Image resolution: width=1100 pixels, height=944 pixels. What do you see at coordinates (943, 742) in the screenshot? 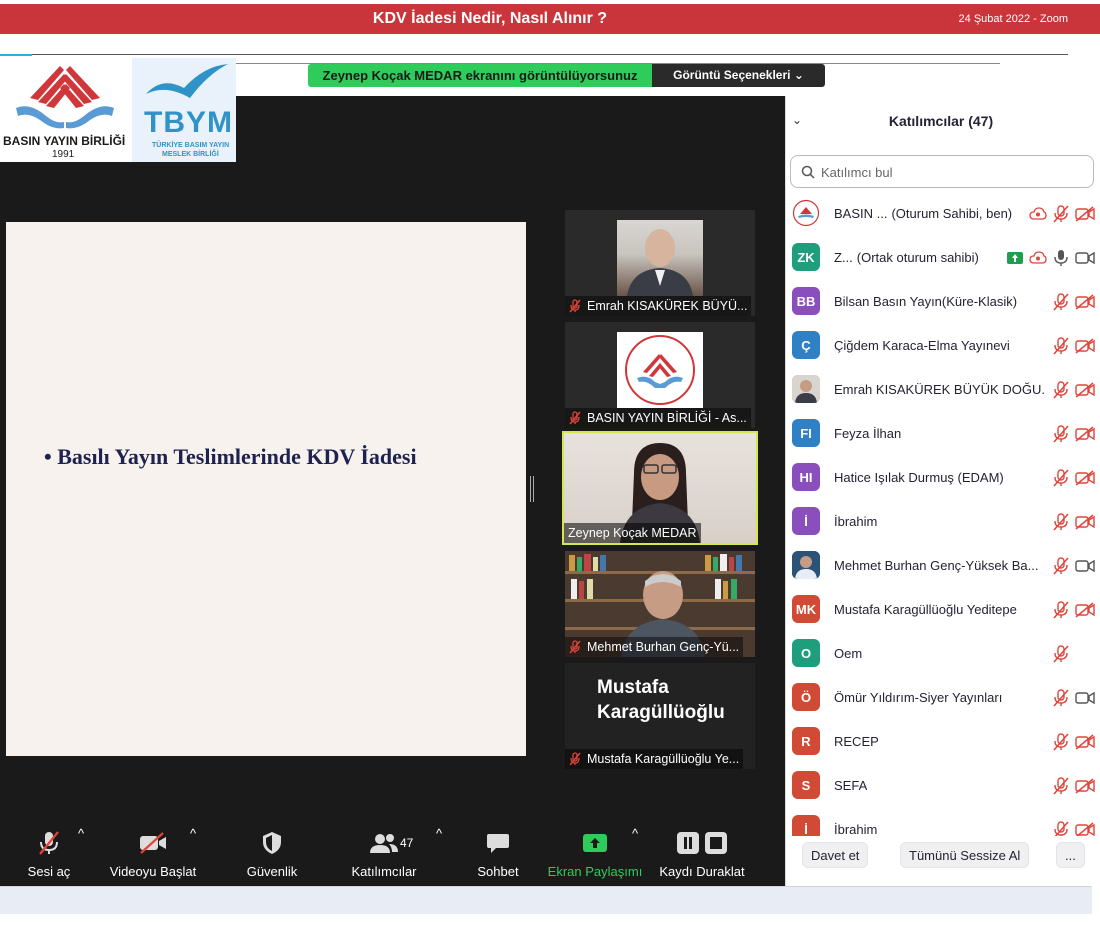
I see `participant-row: R RECEP` at bounding box center [943, 742].